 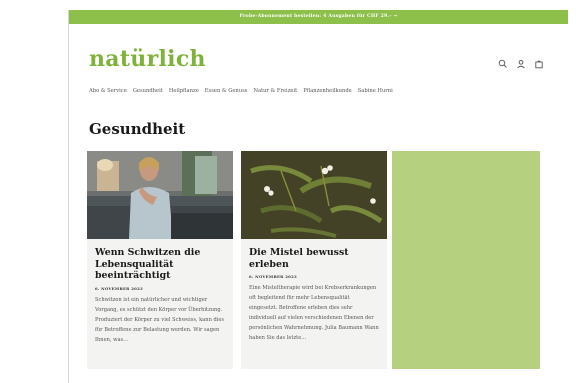 I want to click on nav-item-sabine-hurni: Sabine Hurni, so click(x=375, y=91).